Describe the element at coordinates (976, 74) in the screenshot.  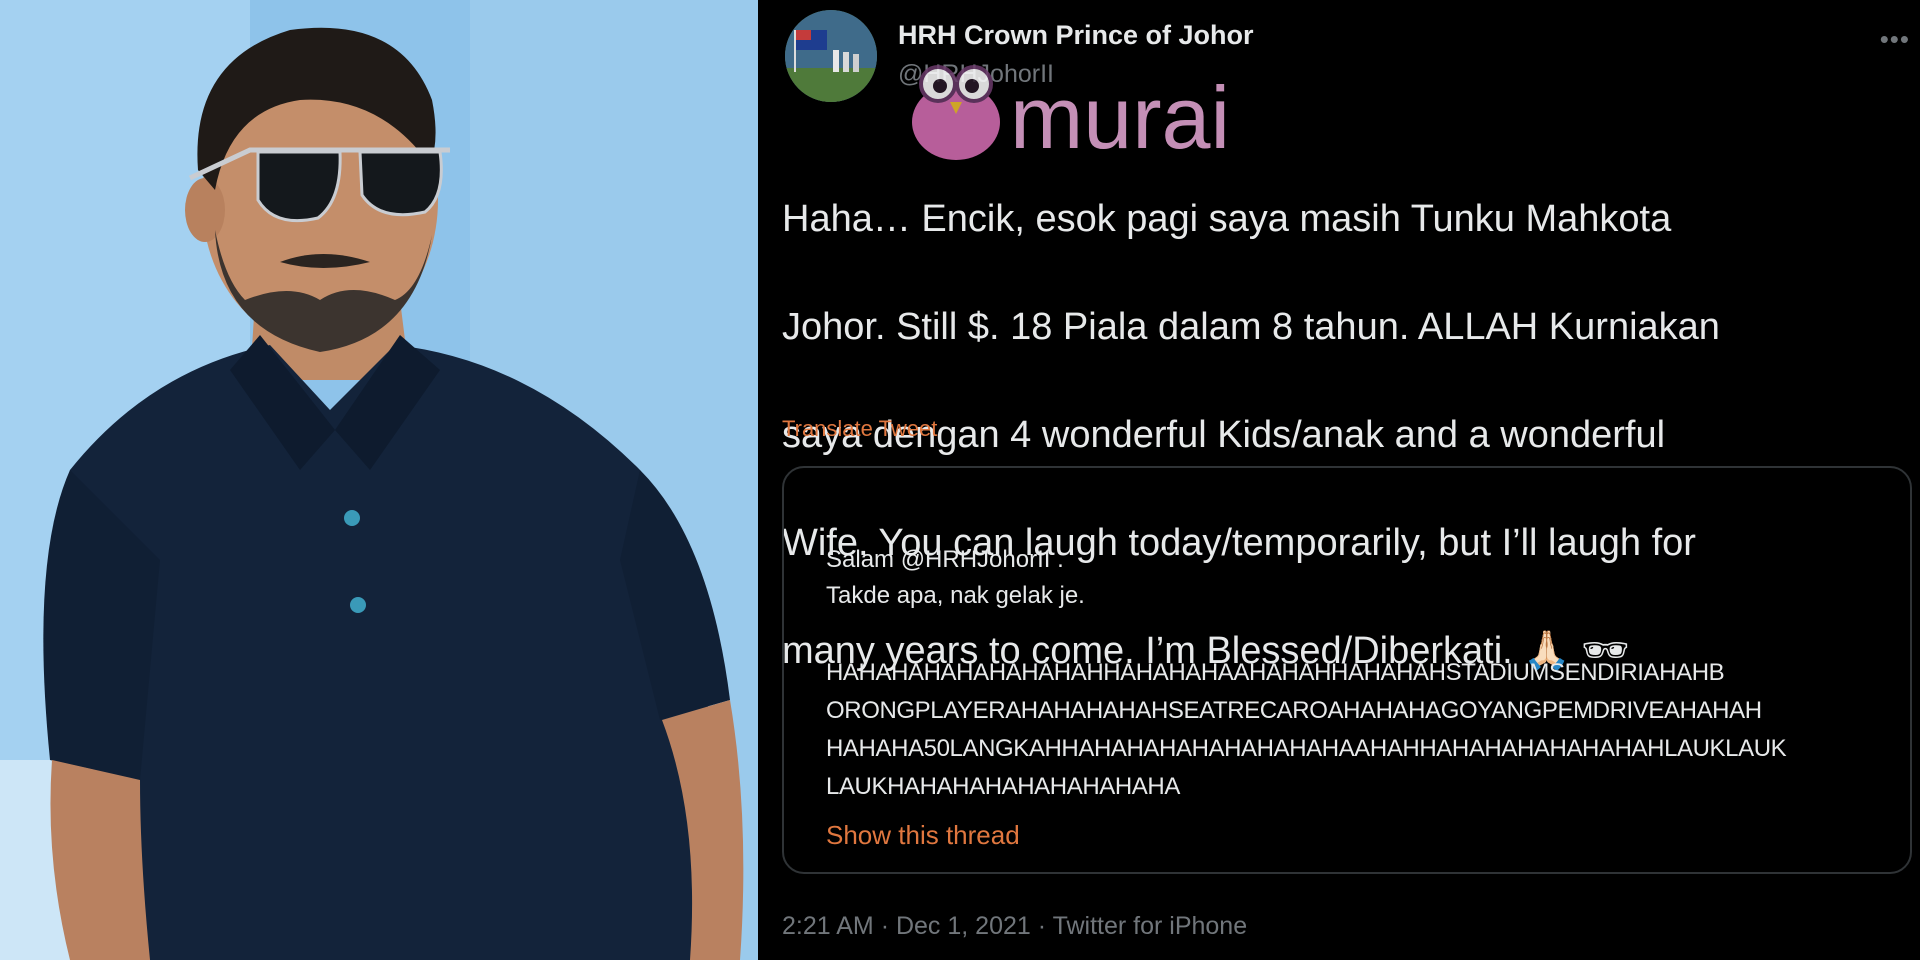
I see `user-handle: @HRHJohorII` at that location.